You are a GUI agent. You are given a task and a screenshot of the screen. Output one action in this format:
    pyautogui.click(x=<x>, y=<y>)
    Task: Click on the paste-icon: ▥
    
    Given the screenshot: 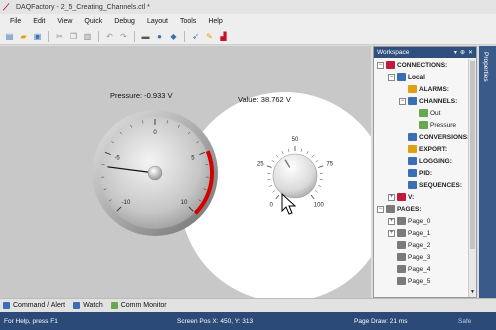 What is the action you would take?
    pyautogui.click(x=87, y=36)
    